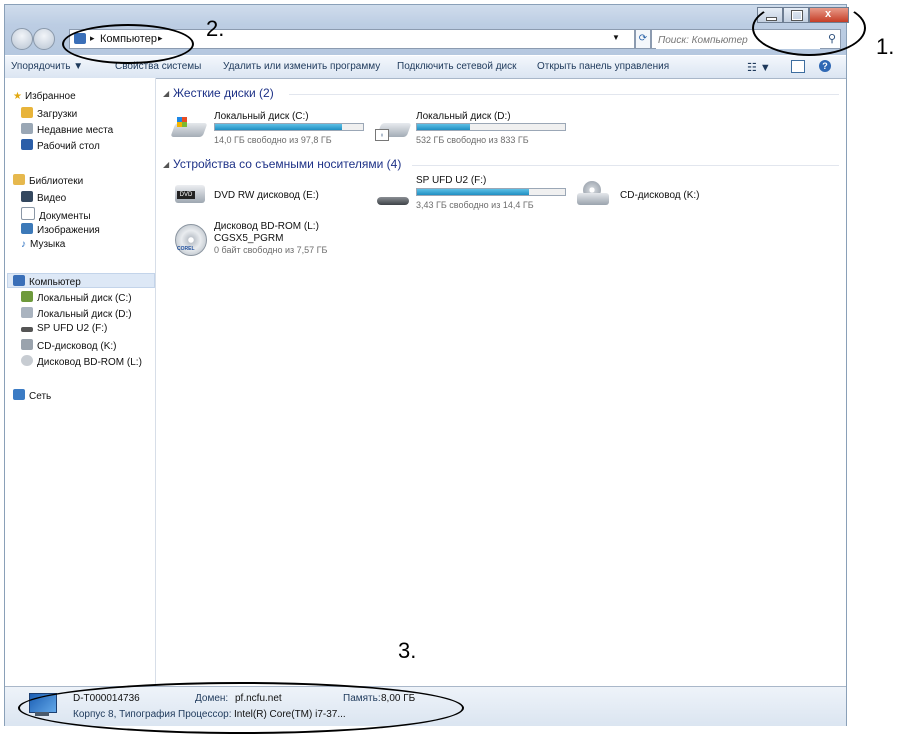  Describe the element at coordinates (660, 195) in the screenshot. I see `drive-tile-k: CD-дисковод (K:)` at that location.